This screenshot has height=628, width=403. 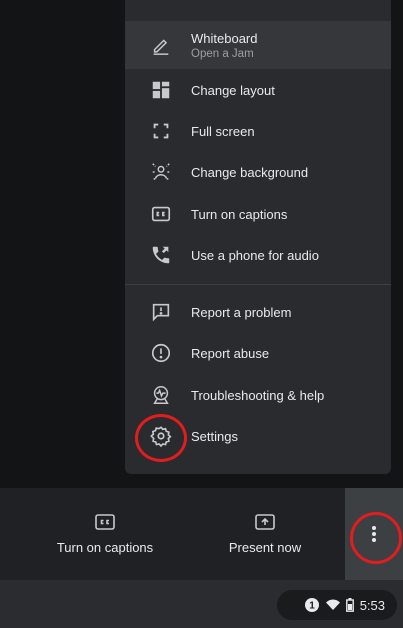 I want to click on present-icon, so click(x=265, y=522).